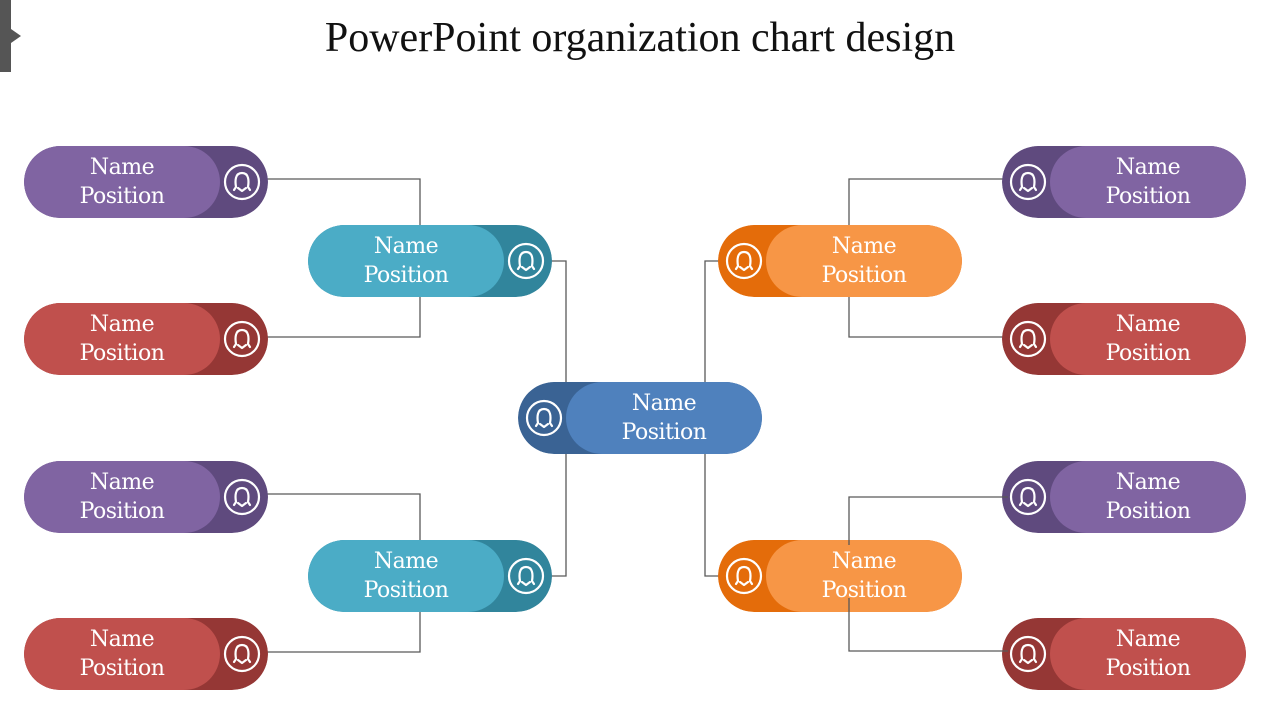  I want to click on node-right-lower-manager: Name Position, so click(840, 576).